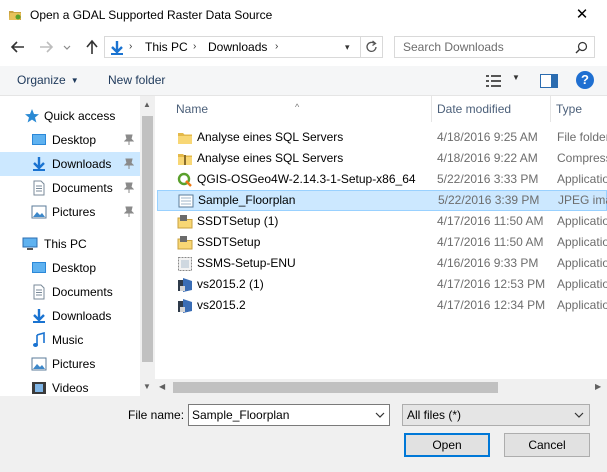 The height and width of the screenshot is (472, 607). Describe the element at coordinates (39, 212) in the screenshot. I see `pictures-icon` at that location.